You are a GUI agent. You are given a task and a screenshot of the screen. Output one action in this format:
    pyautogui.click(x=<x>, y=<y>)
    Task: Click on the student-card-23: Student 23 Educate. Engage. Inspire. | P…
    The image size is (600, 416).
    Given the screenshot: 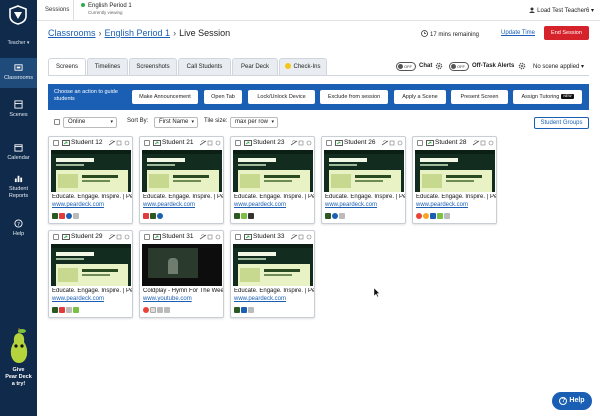 What is the action you would take?
    pyautogui.click(x=272, y=180)
    